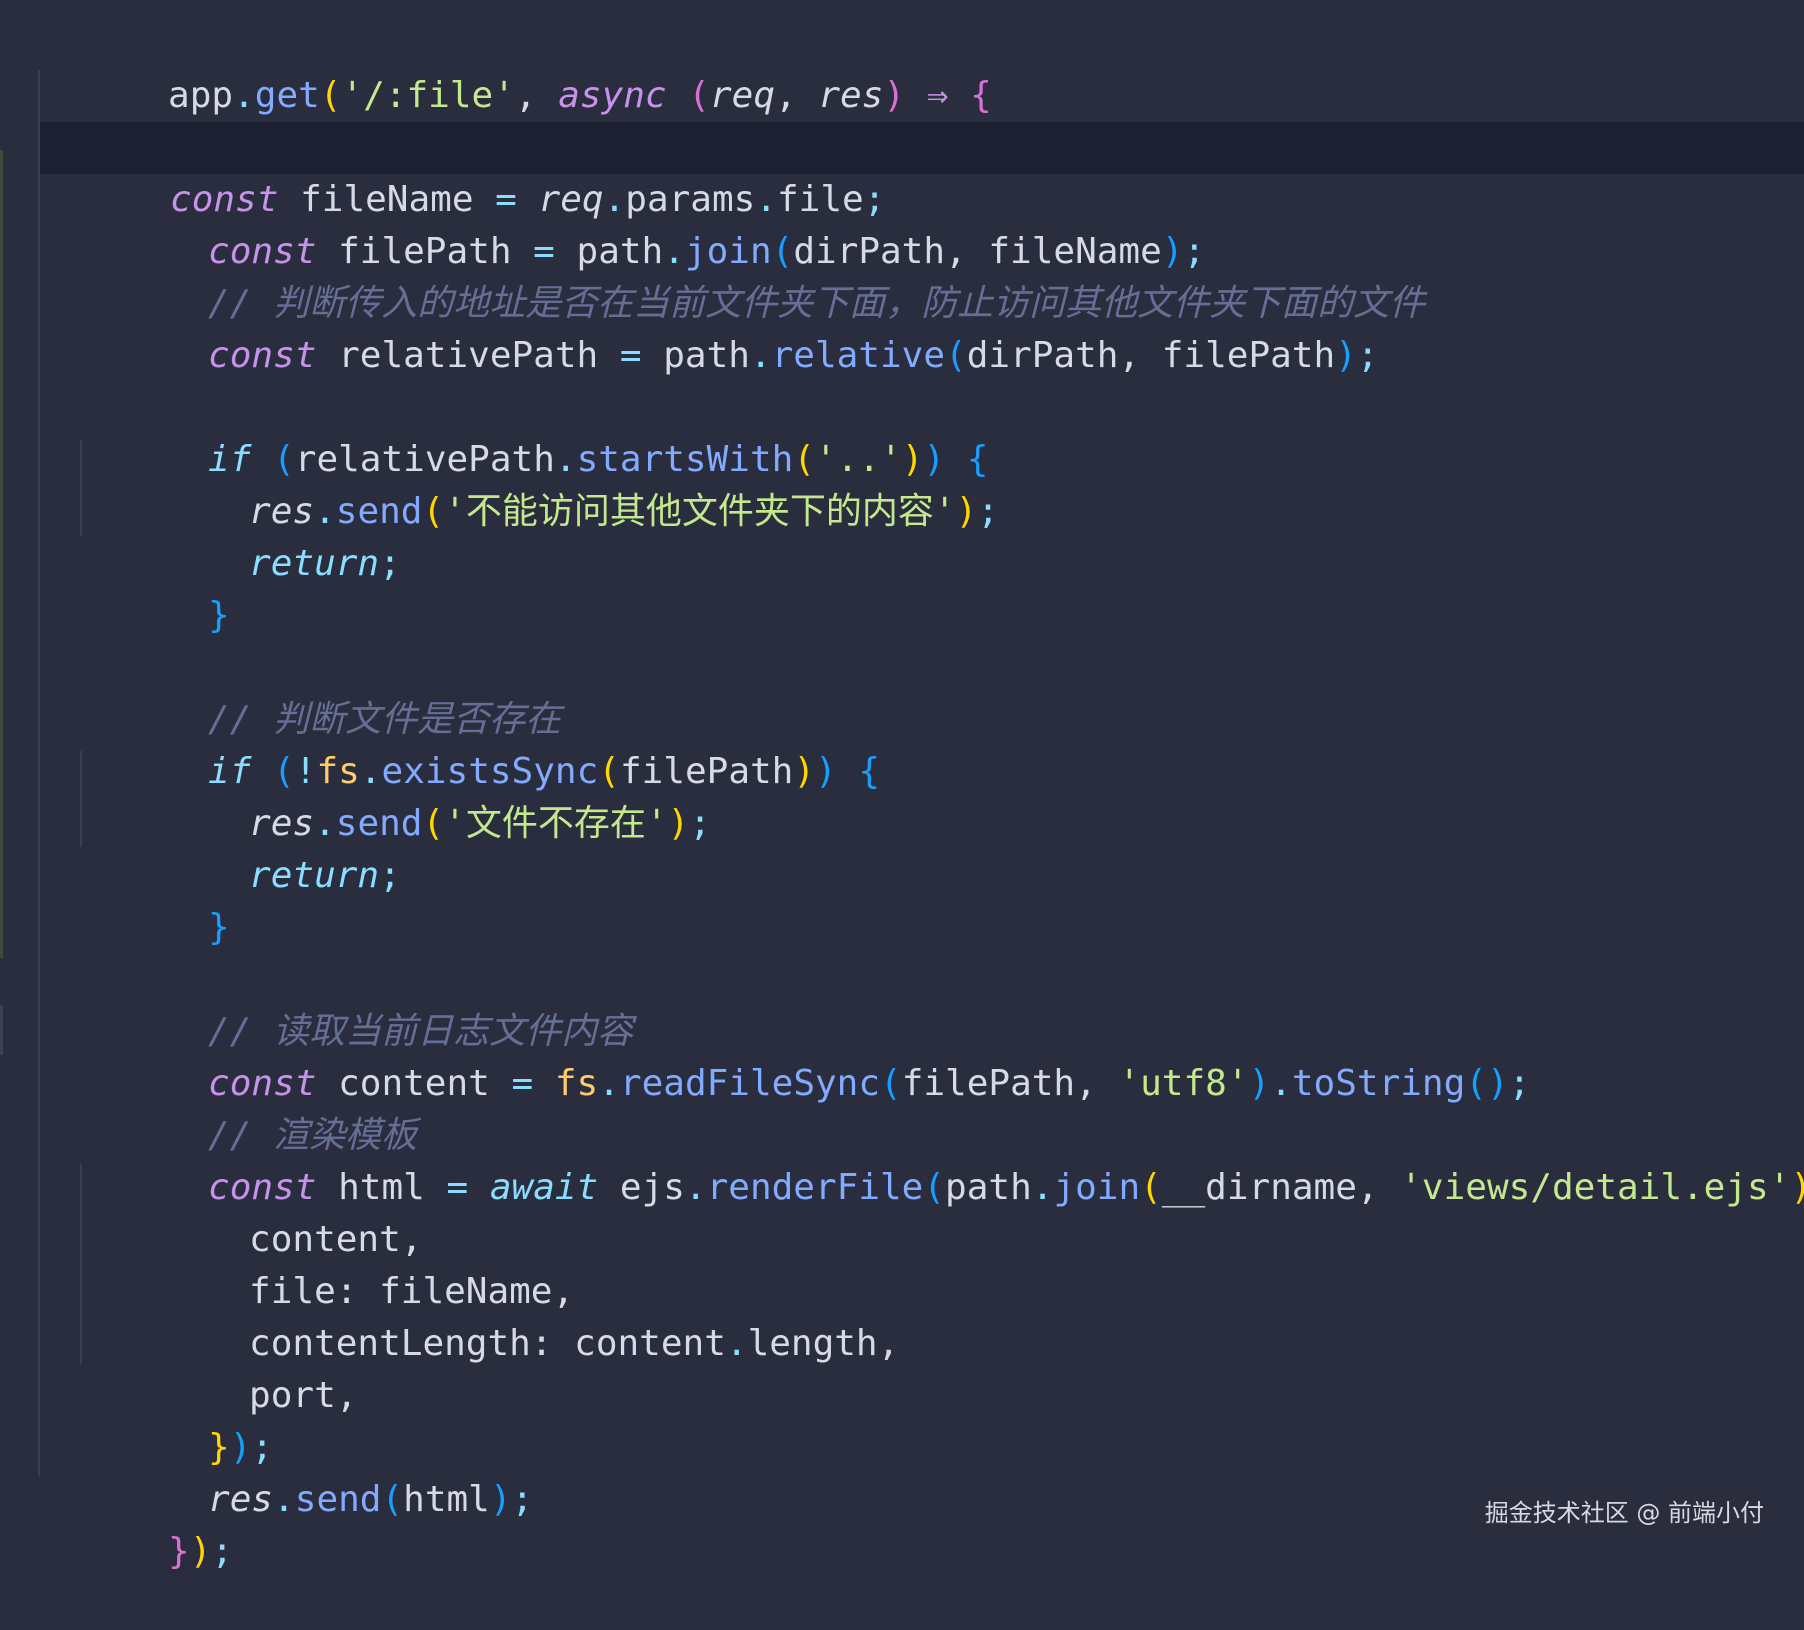 The height and width of the screenshot is (1630, 1804). Describe the element at coordinates (902, 1367) in the screenshot. I see `code-line-26: port,` at that location.